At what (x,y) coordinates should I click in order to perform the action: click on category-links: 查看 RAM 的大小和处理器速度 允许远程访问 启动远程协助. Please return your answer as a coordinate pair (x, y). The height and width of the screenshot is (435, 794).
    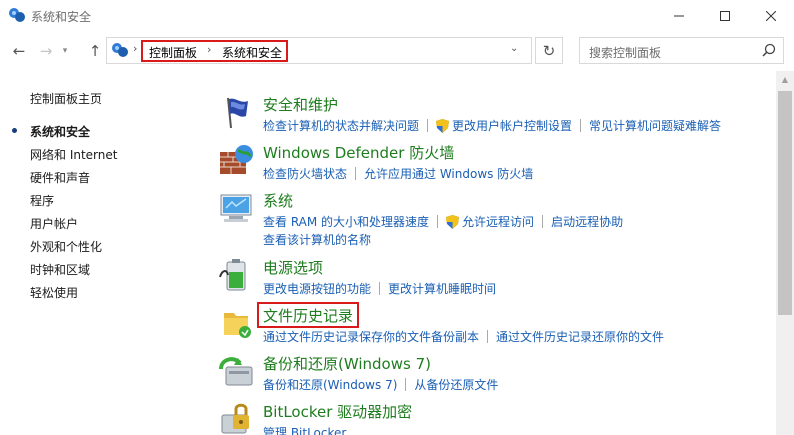
    Looking at the image, I should click on (443, 221).